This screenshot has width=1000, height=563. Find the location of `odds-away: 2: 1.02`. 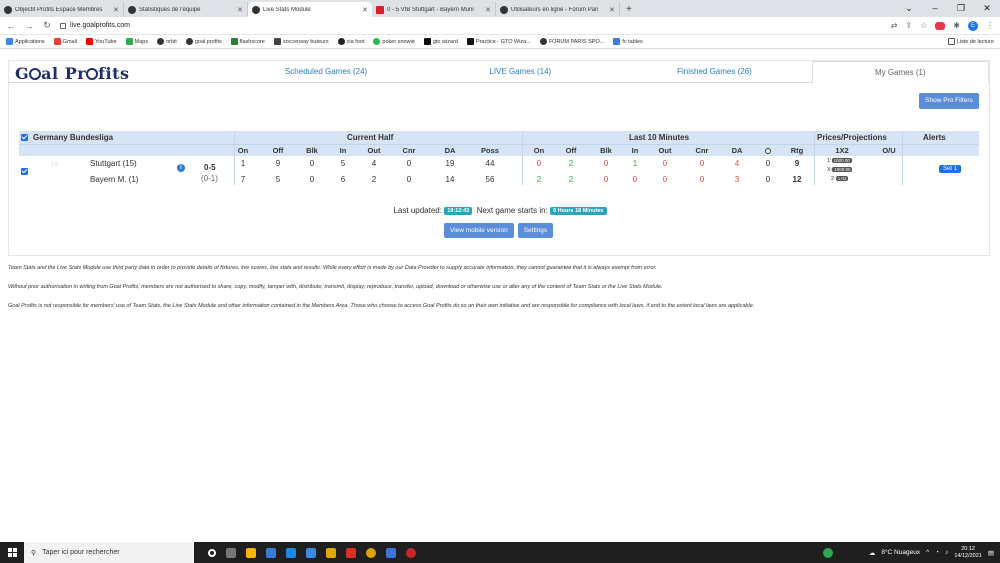

odds-away: 2: 1.02 is located at coordinates (840, 179).